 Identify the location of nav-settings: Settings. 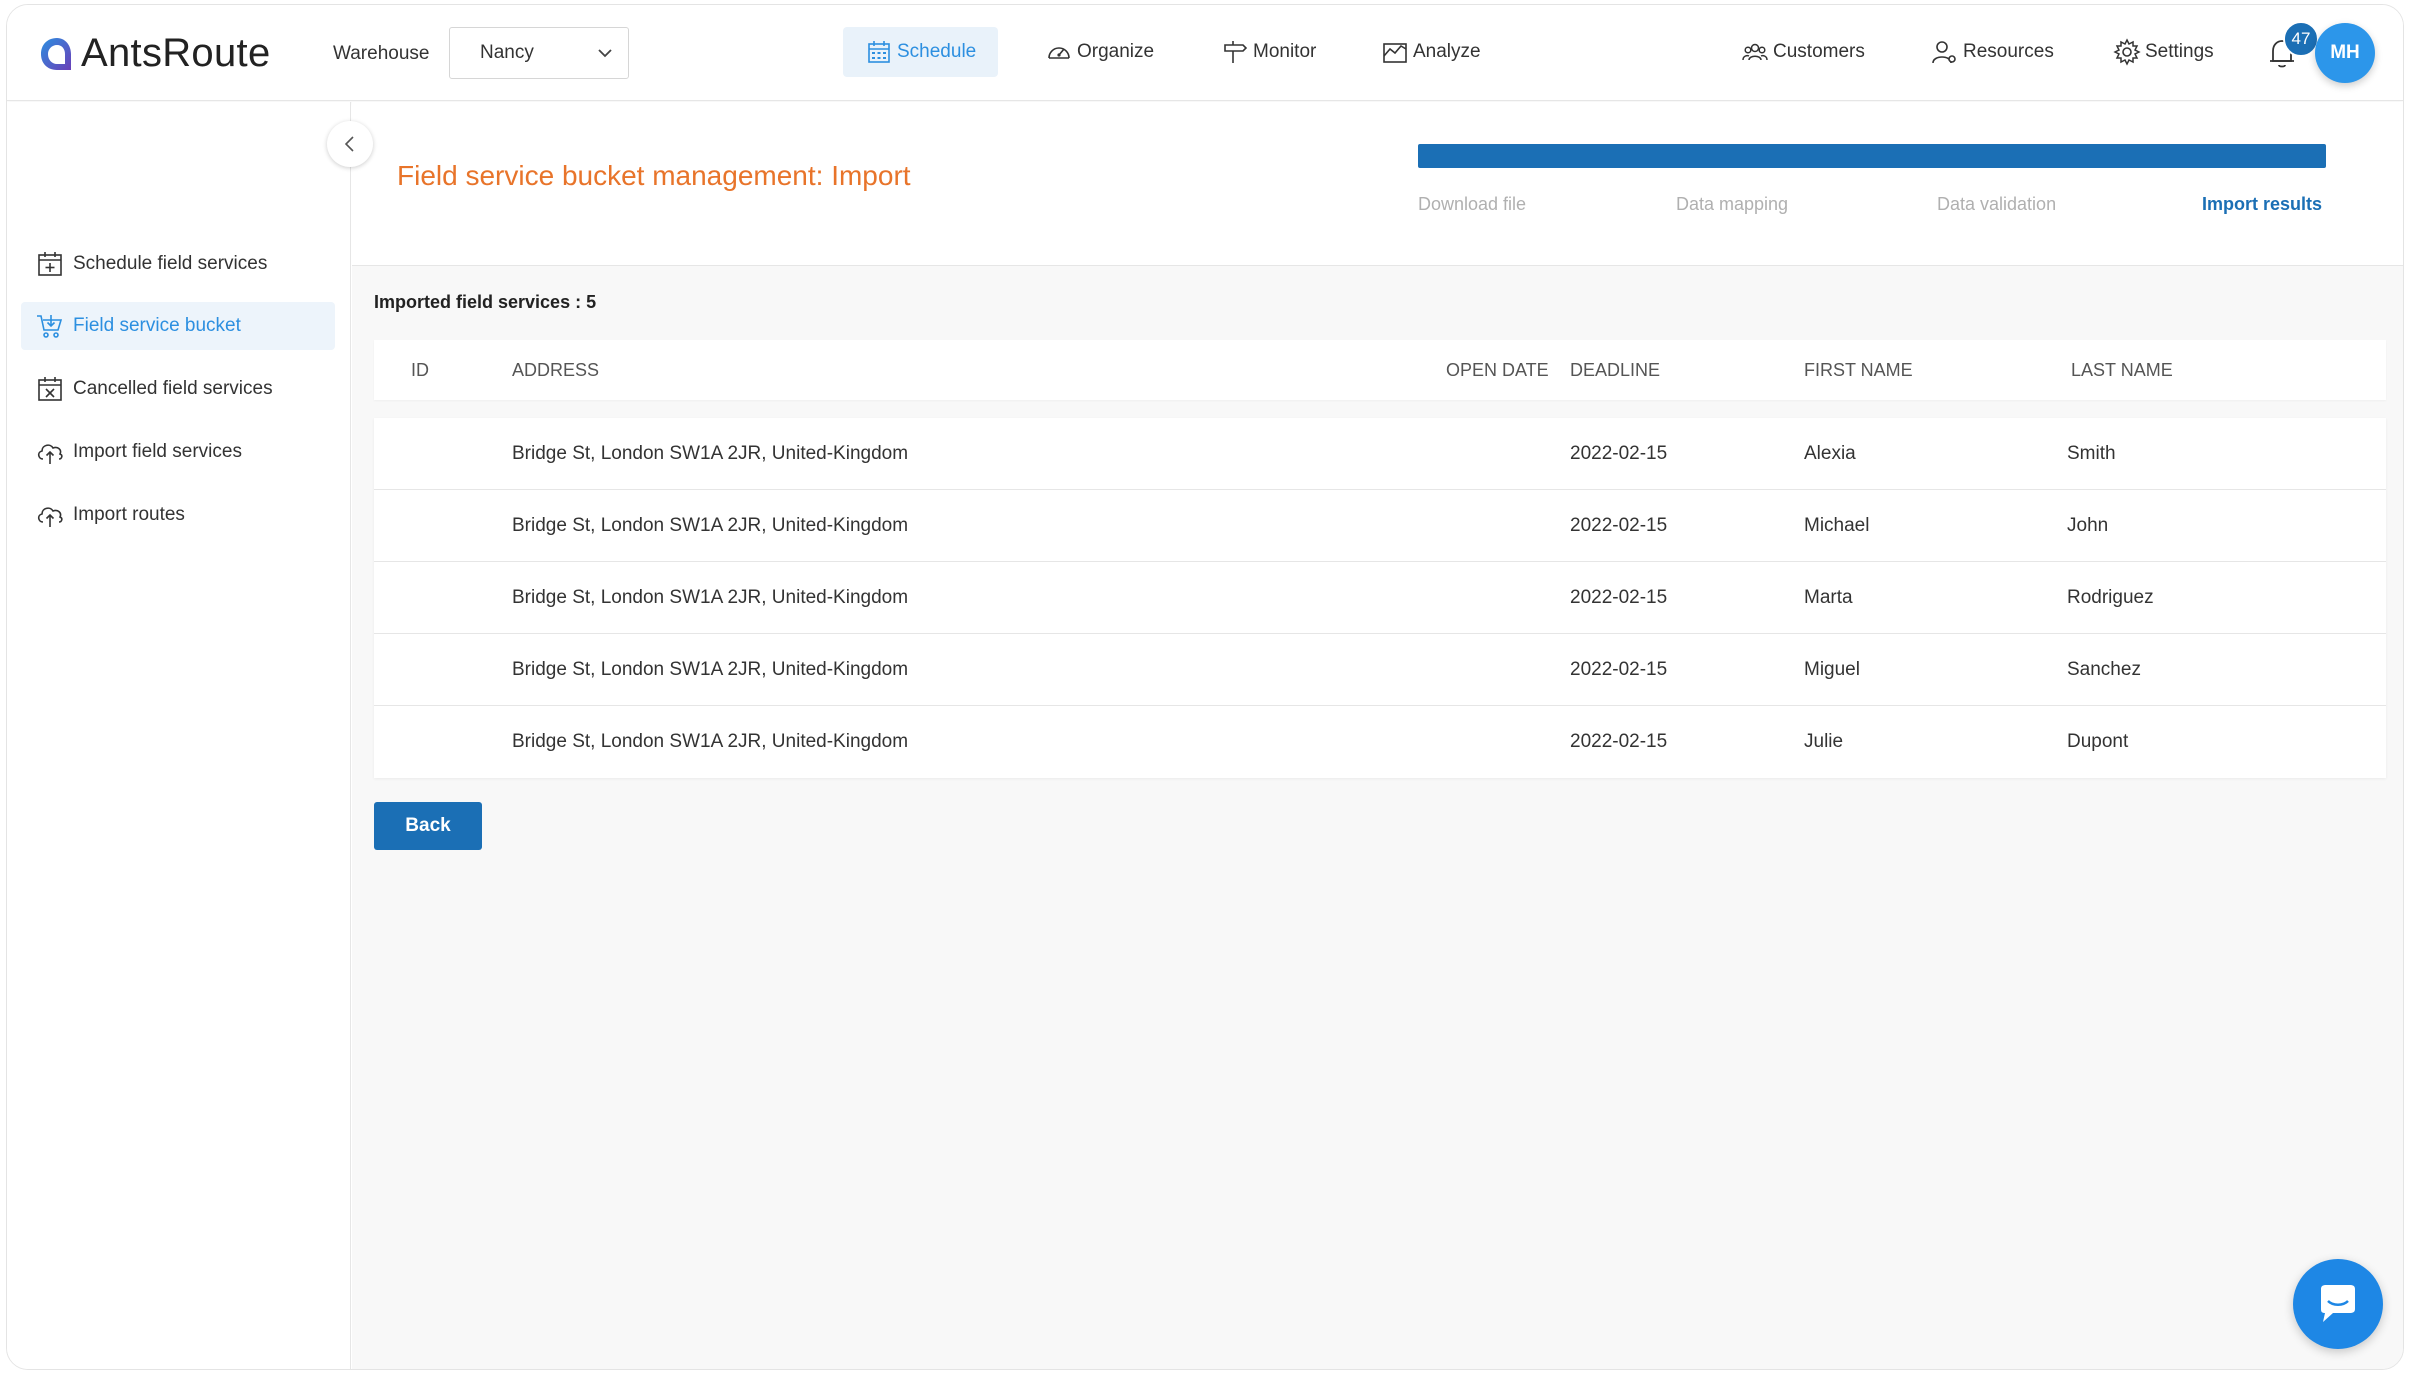
(2163, 52).